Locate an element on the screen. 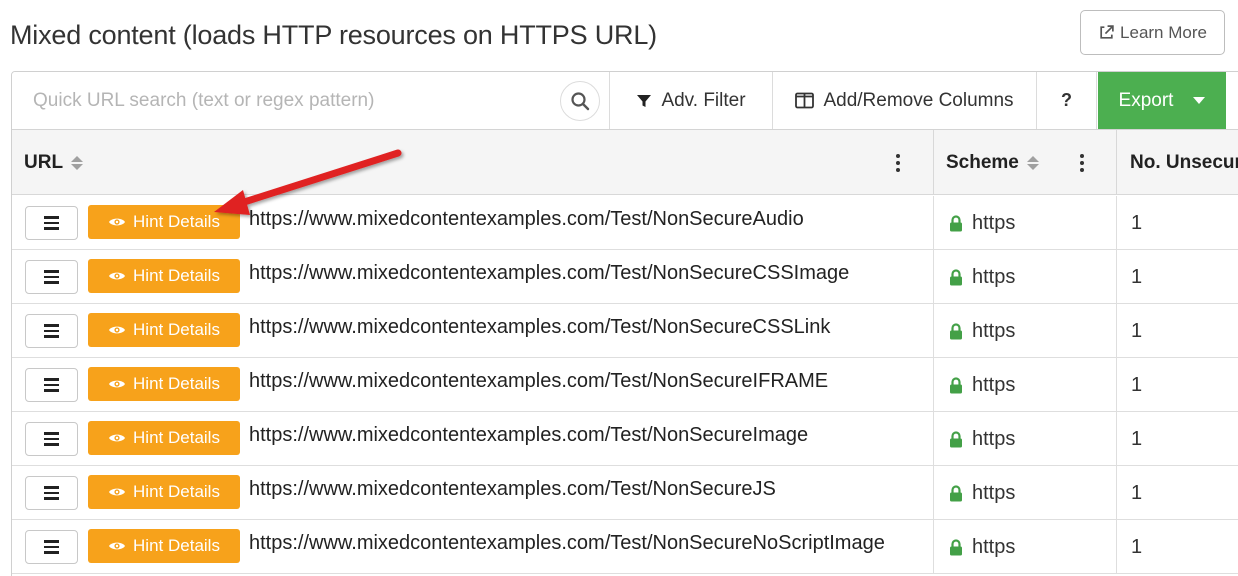 This screenshot has width=1238, height=576. column-header-scheme: Scheme is located at coordinates (1024, 162).